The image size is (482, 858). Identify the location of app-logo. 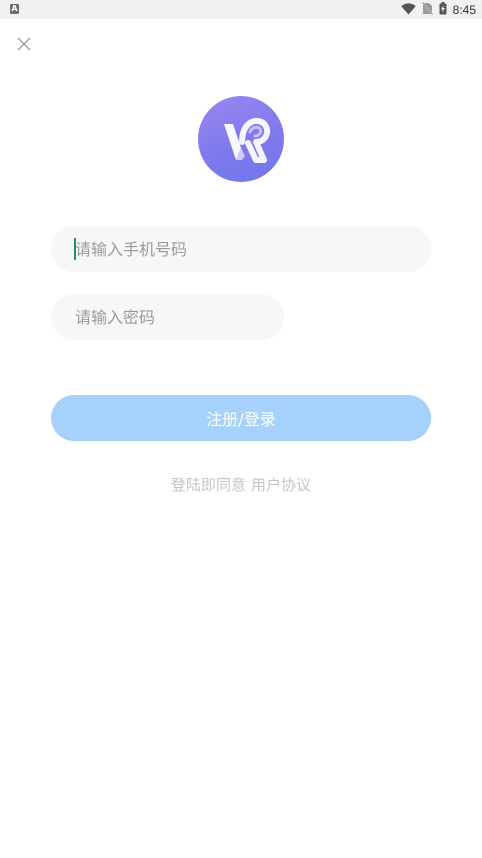
(241, 139).